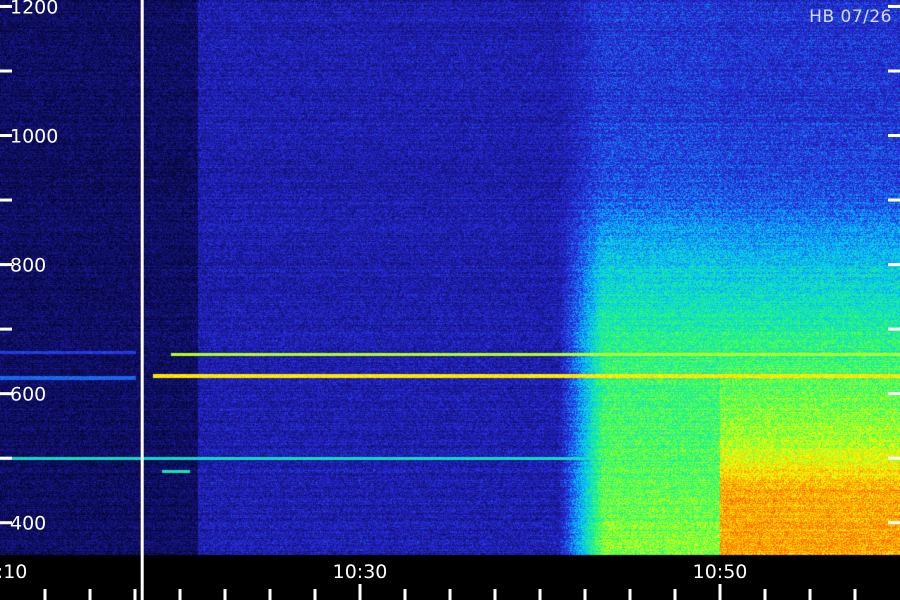  What do you see at coordinates (28, 524) in the screenshot?
I see `y-tick-label: 400` at bounding box center [28, 524].